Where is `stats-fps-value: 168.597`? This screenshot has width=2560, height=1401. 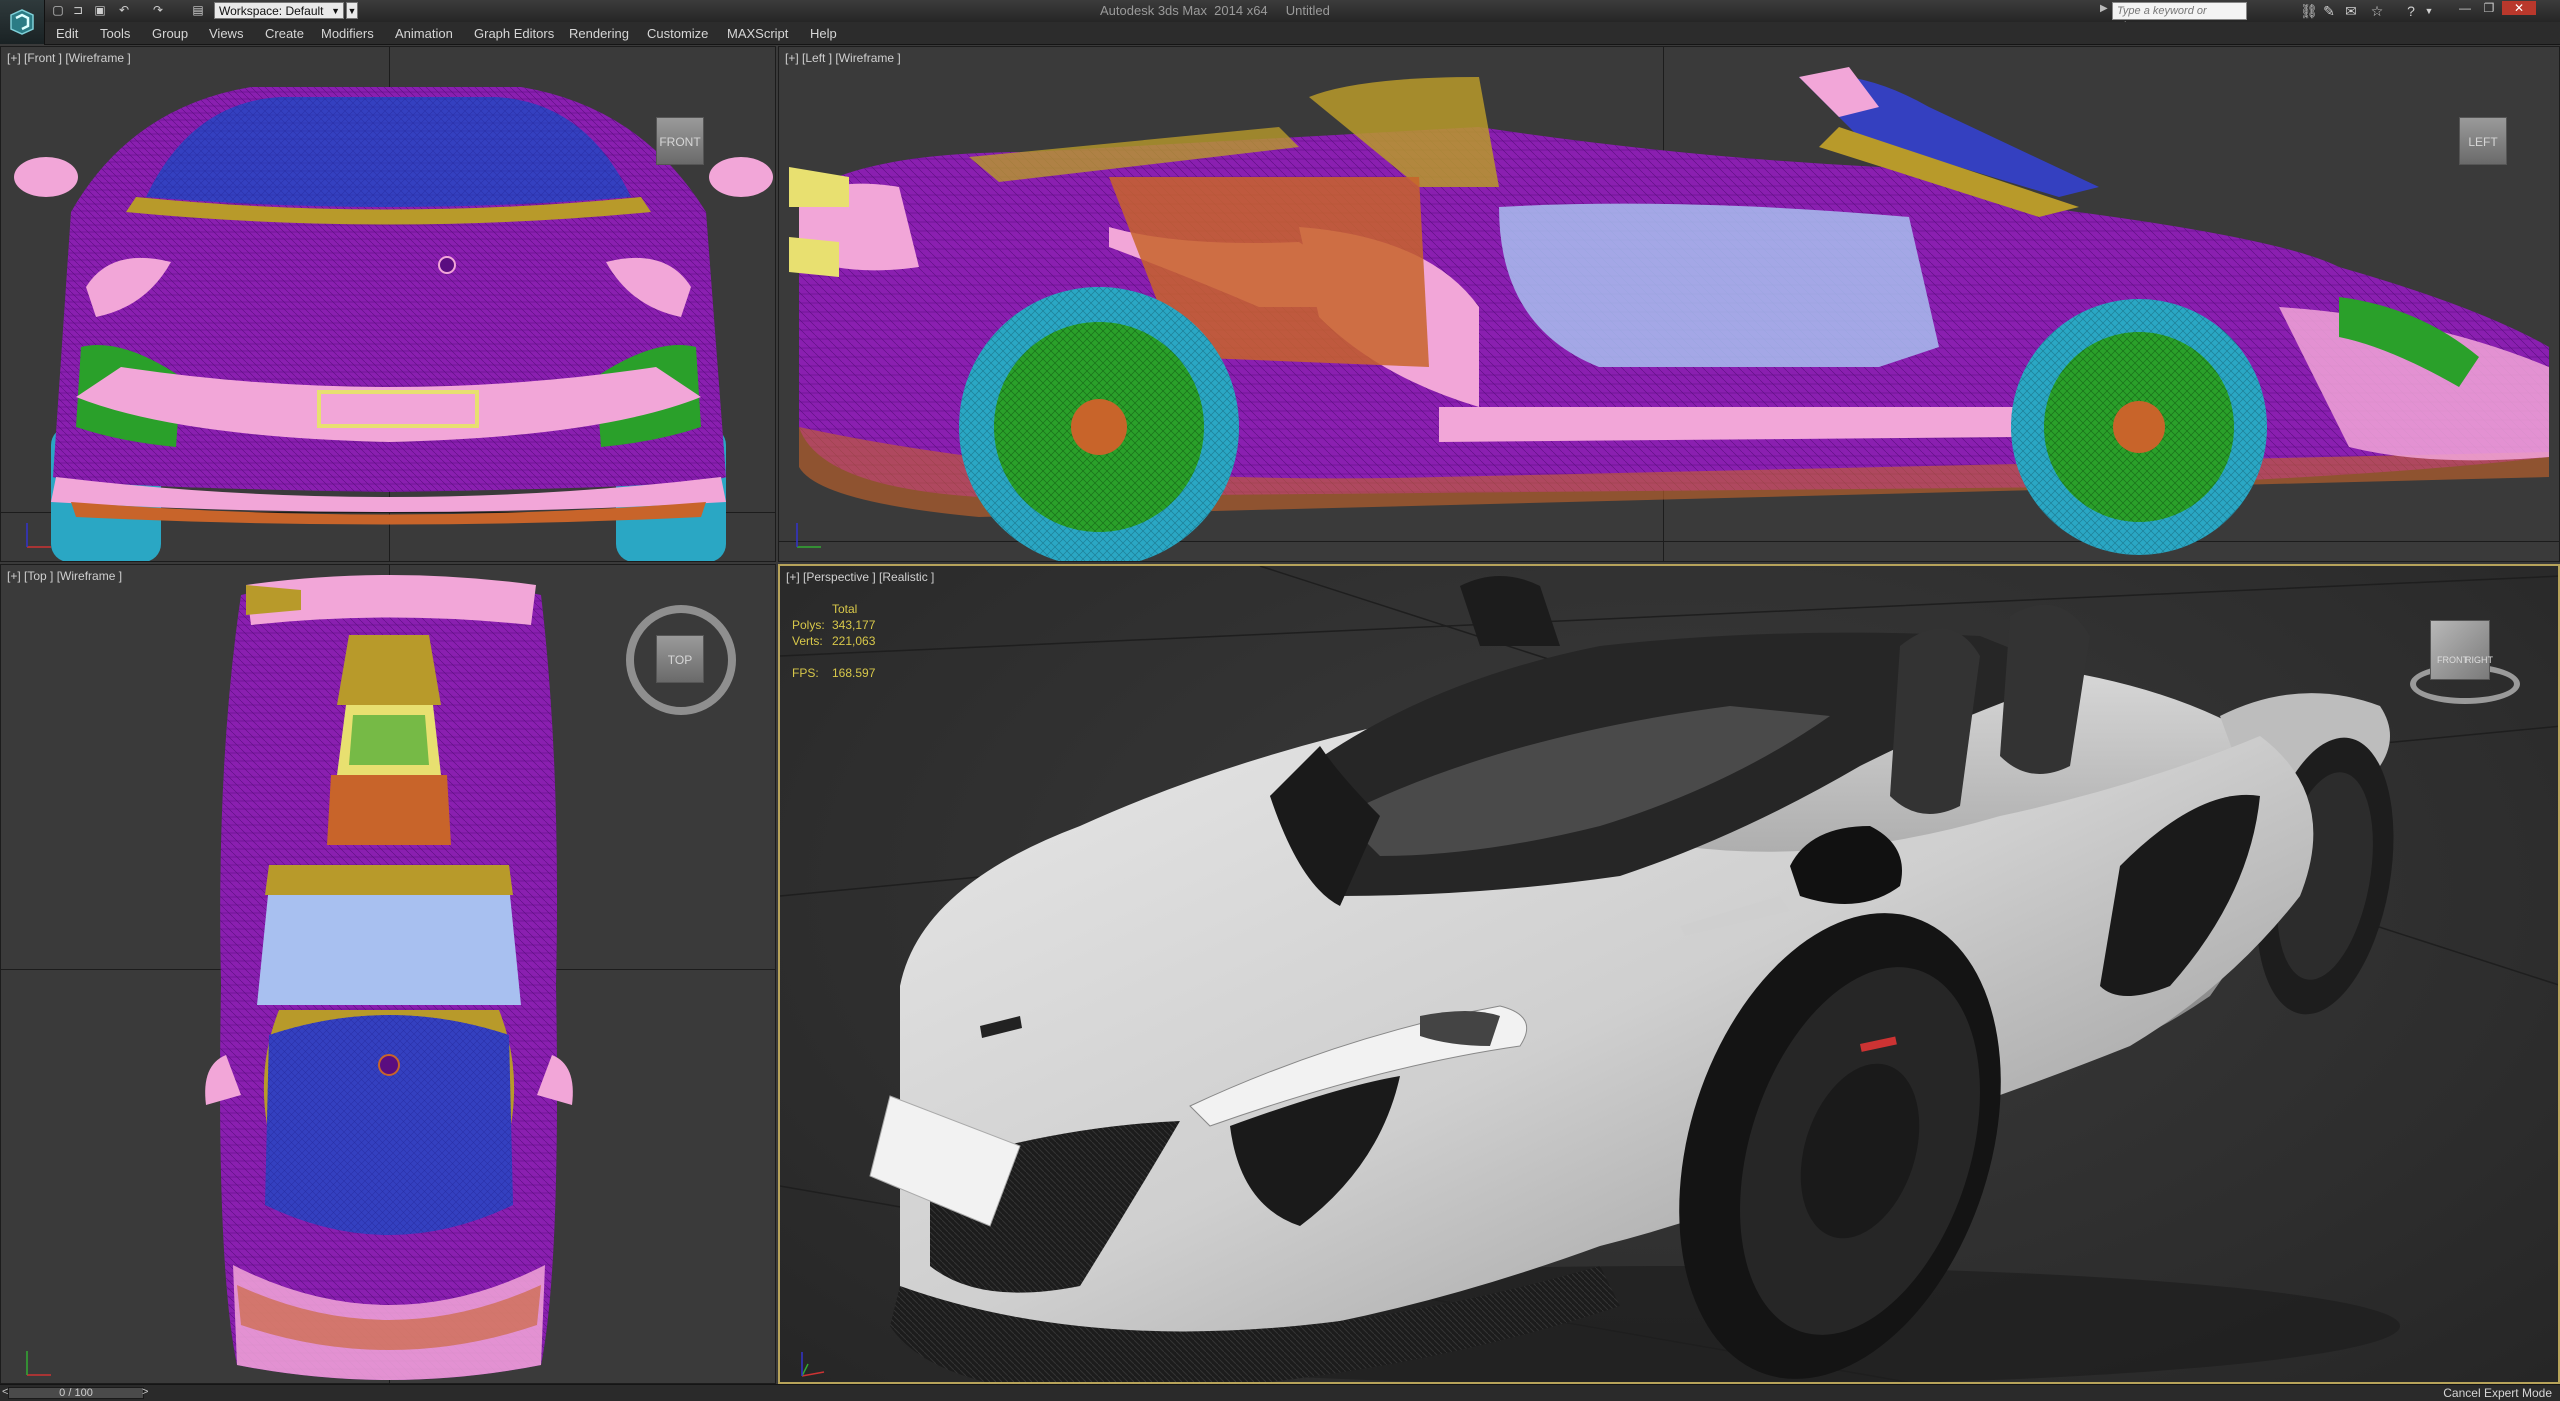
stats-fps-value: 168.597 is located at coordinates (854, 673).